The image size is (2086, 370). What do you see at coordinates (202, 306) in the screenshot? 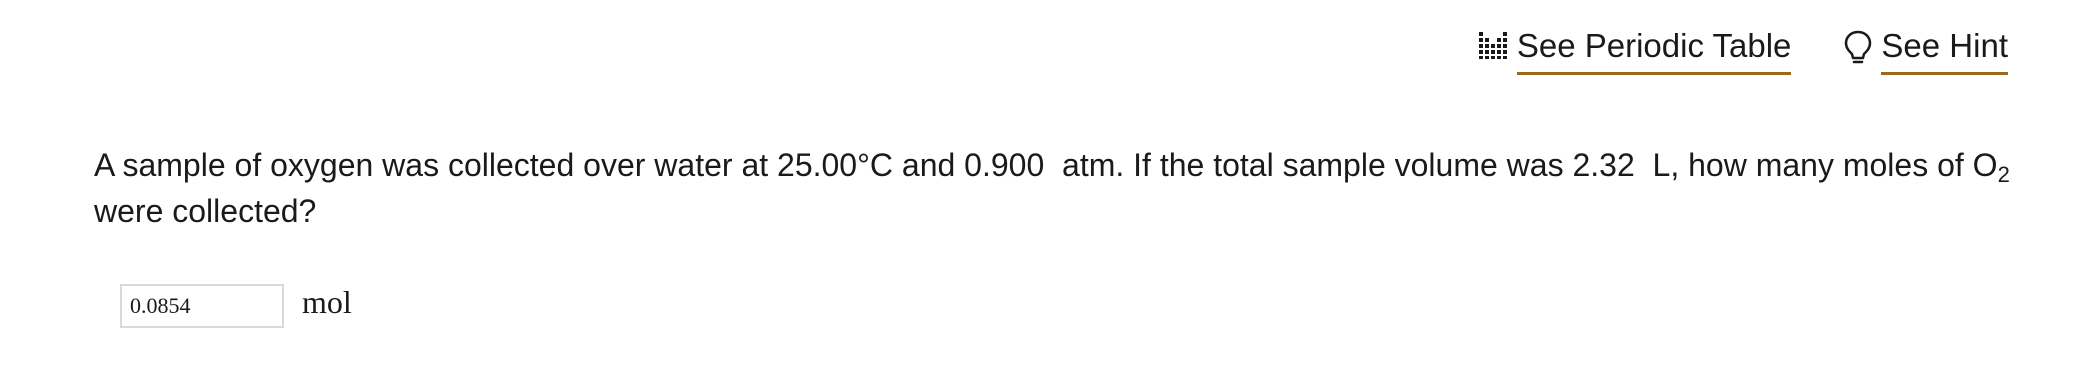
I see `answer-input` at bounding box center [202, 306].